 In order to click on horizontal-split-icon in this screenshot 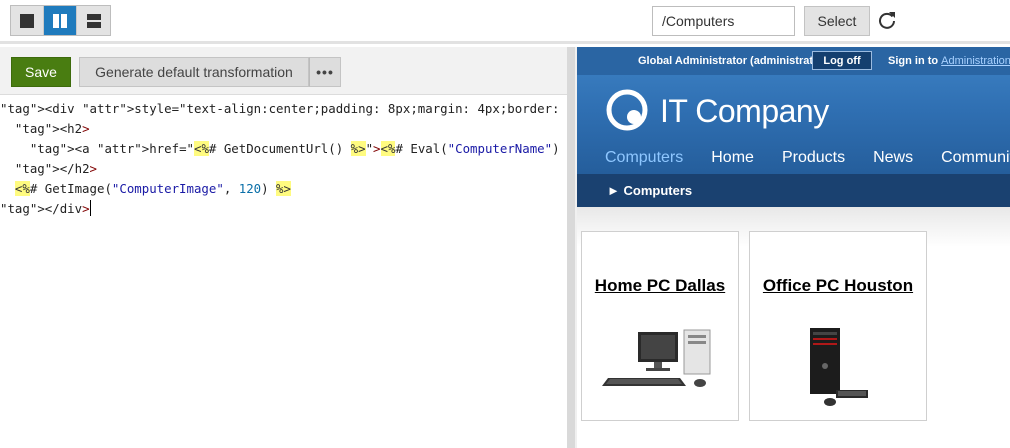, I will do `click(93, 20)`.